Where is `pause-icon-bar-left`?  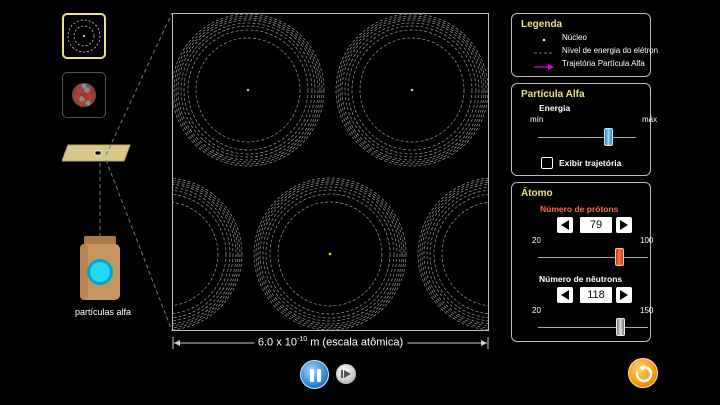
pause-icon-bar-left is located at coordinates (312, 375).